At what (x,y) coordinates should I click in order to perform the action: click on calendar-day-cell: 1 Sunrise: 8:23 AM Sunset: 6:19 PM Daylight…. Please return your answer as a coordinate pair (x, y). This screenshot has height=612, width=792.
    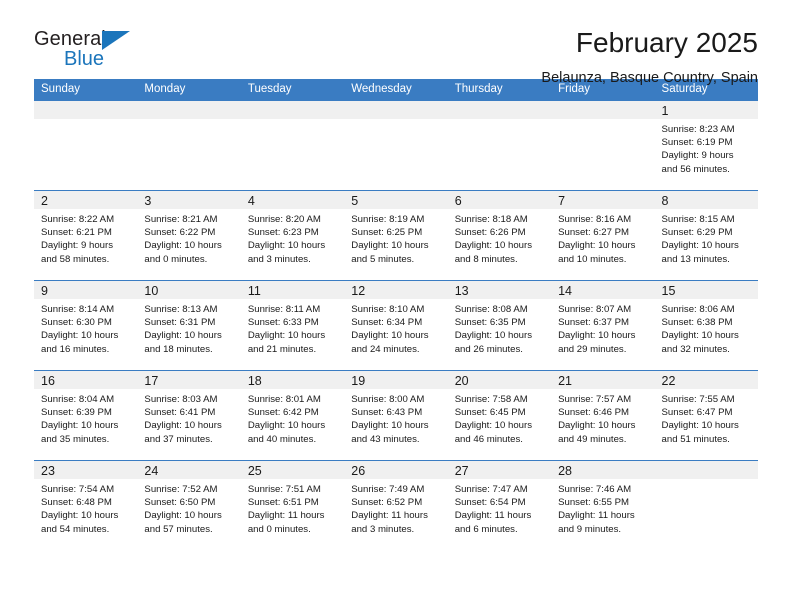
    Looking at the image, I should click on (706, 145).